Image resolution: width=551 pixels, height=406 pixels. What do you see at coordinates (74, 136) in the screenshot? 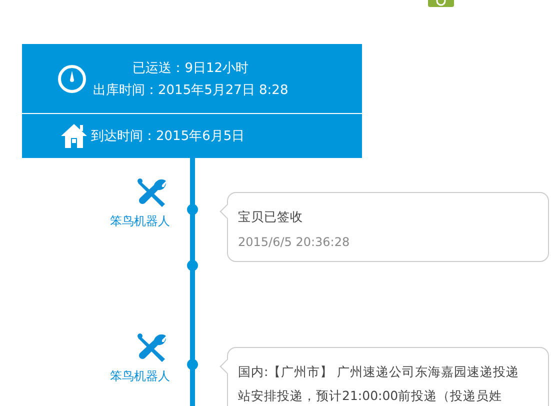
I see `house-icon` at bounding box center [74, 136].